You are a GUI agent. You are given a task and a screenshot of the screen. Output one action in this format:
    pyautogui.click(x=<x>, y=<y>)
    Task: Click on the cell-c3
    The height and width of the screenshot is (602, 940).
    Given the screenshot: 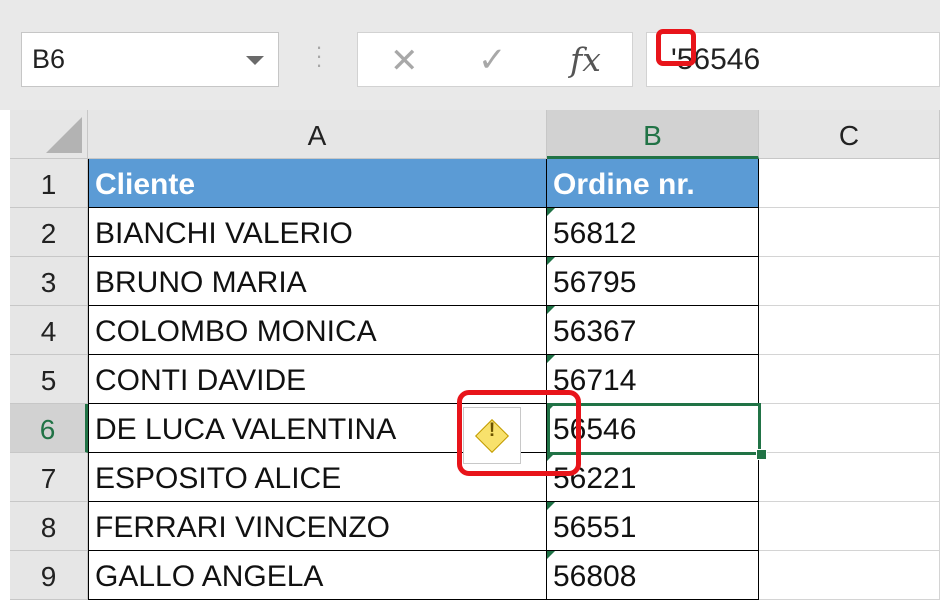 What is the action you would take?
    pyautogui.click(x=849, y=281)
    